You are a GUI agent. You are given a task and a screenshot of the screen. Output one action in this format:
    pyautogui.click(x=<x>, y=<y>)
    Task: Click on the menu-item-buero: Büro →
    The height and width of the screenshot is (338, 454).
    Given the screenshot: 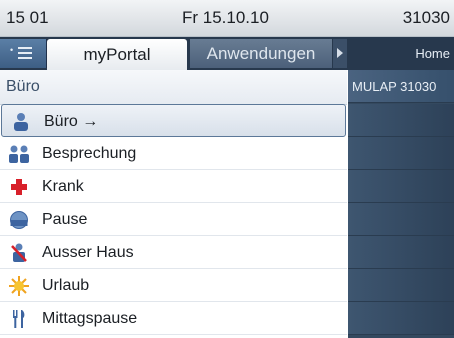 What is the action you would take?
    pyautogui.click(x=173, y=120)
    